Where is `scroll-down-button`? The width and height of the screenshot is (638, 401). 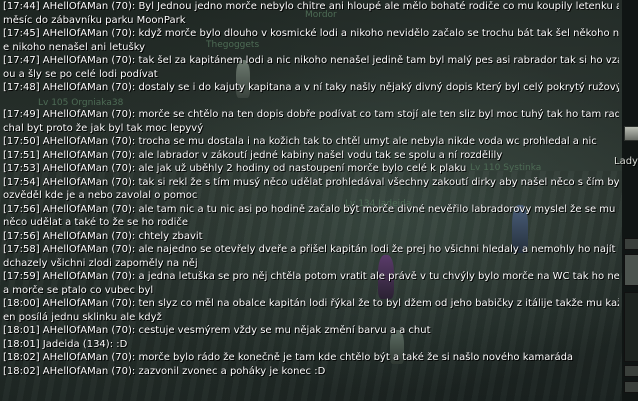
scroll-down-button is located at coordinates (631, 371).